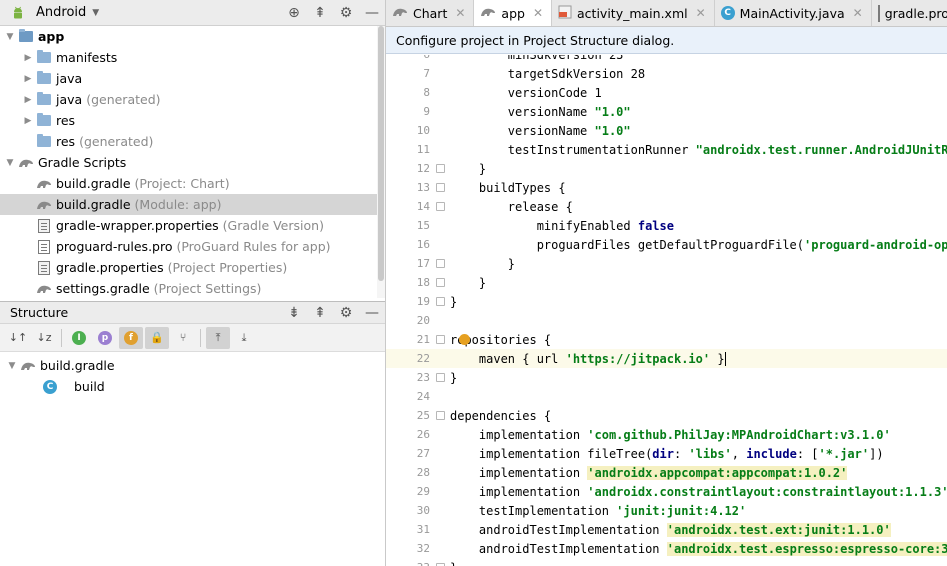 Image resolution: width=947 pixels, height=566 pixels. Describe the element at coordinates (666, 377) in the screenshot. I see `code-line: 23}` at that location.